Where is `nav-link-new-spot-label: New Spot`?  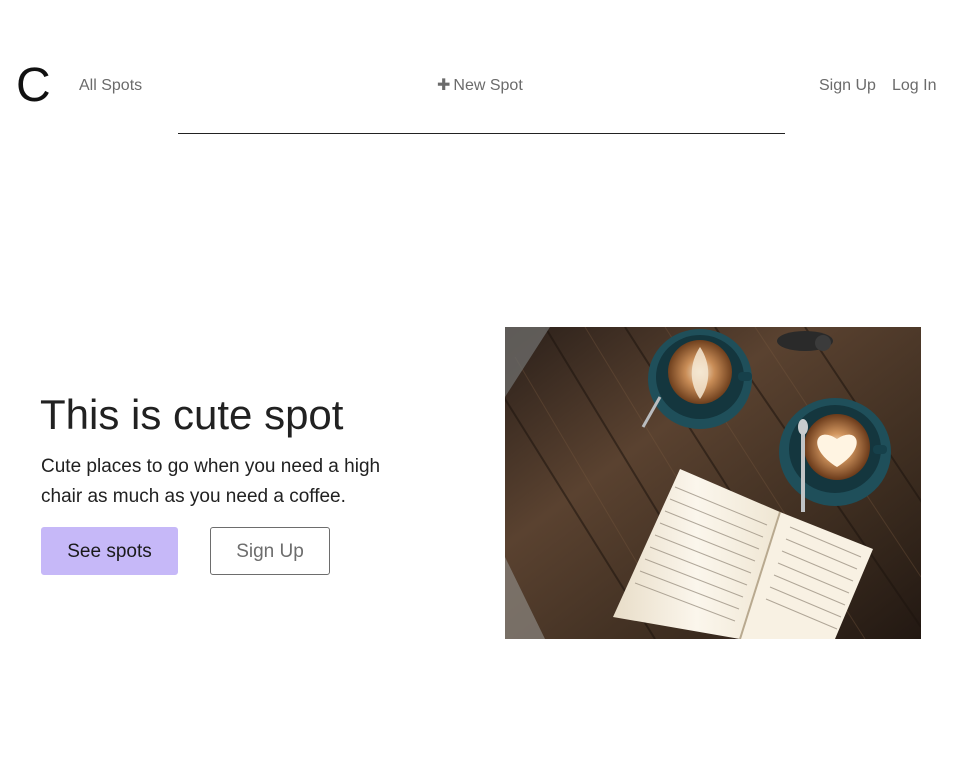
nav-link-new-spot-label: New Spot is located at coordinates (488, 85).